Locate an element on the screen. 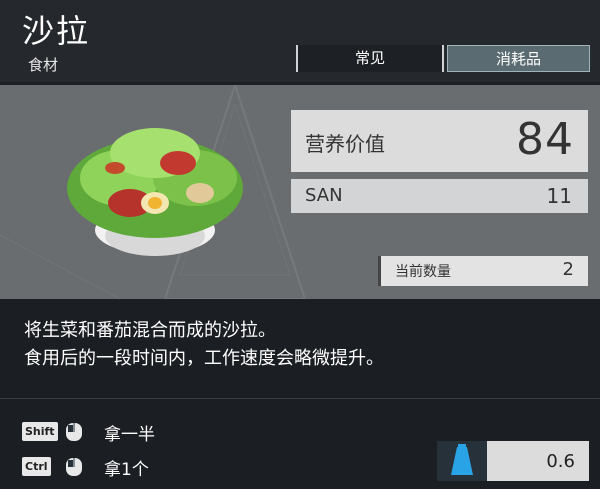 The width and height of the screenshot is (600, 489). ctrl-key: Ctrl is located at coordinates (36, 466).